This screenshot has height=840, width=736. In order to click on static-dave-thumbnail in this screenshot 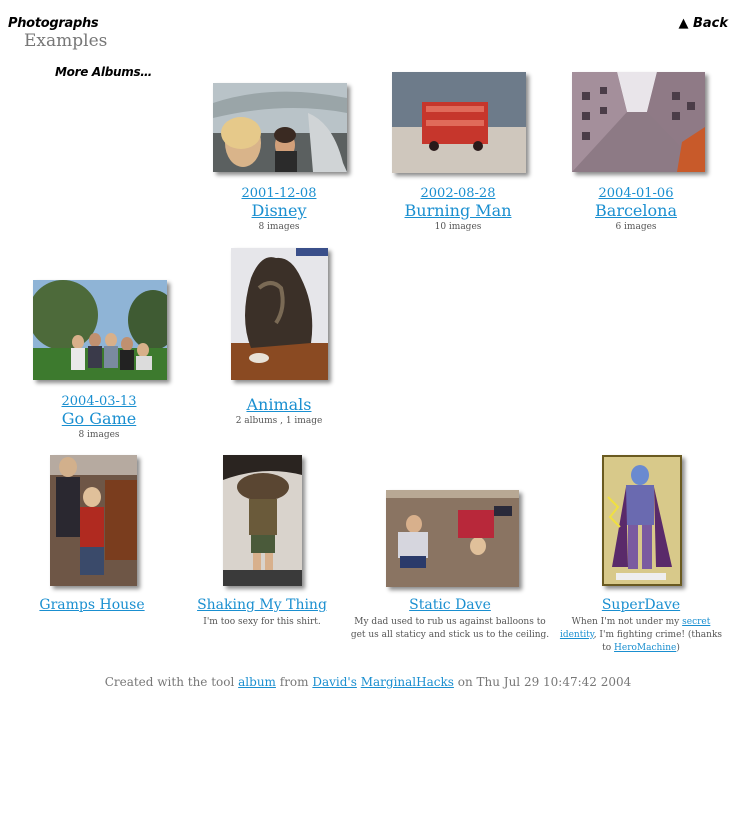, I will do `click(452, 538)`.